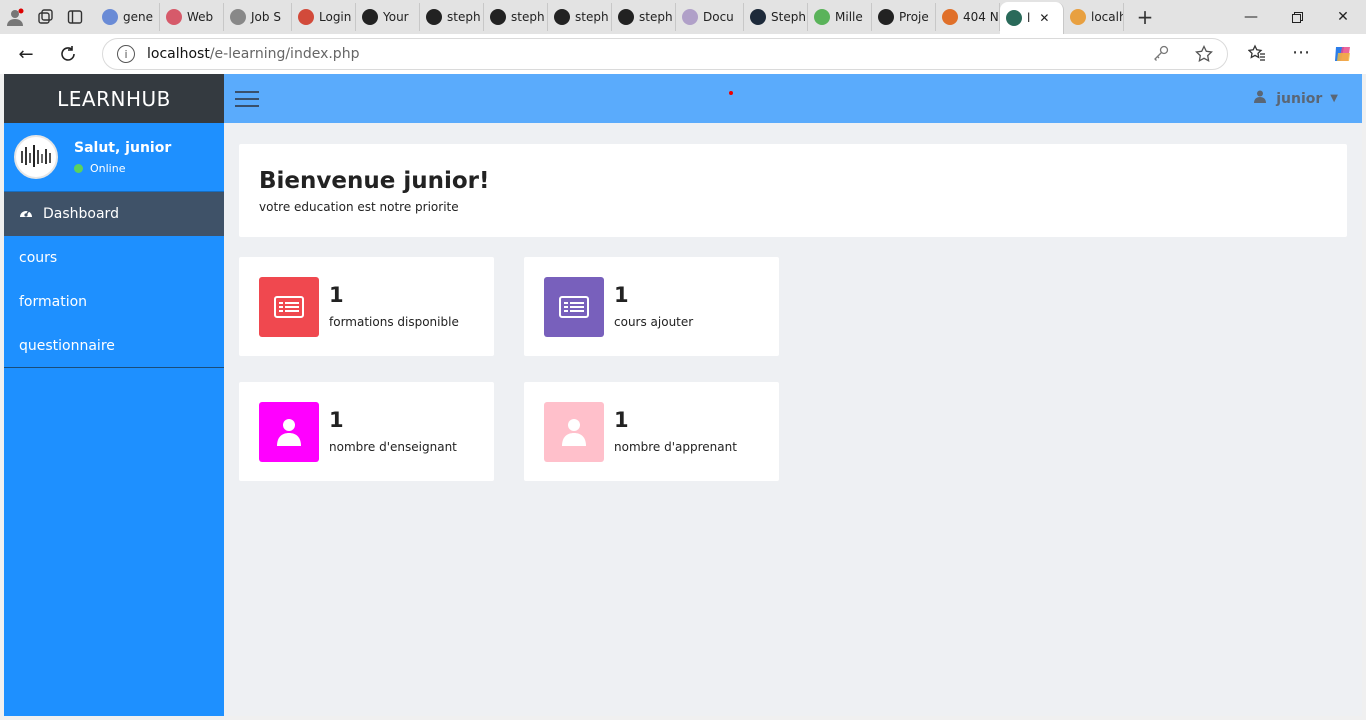 This screenshot has height=720, width=1366. Describe the element at coordinates (793, 98) in the screenshot. I see `top-navbar: junior ▼` at that location.